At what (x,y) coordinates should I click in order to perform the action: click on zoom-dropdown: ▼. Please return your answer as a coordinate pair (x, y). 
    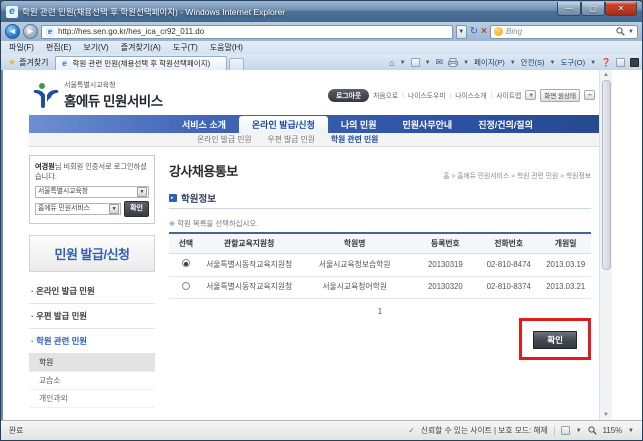
    Looking at the image, I should click on (631, 431).